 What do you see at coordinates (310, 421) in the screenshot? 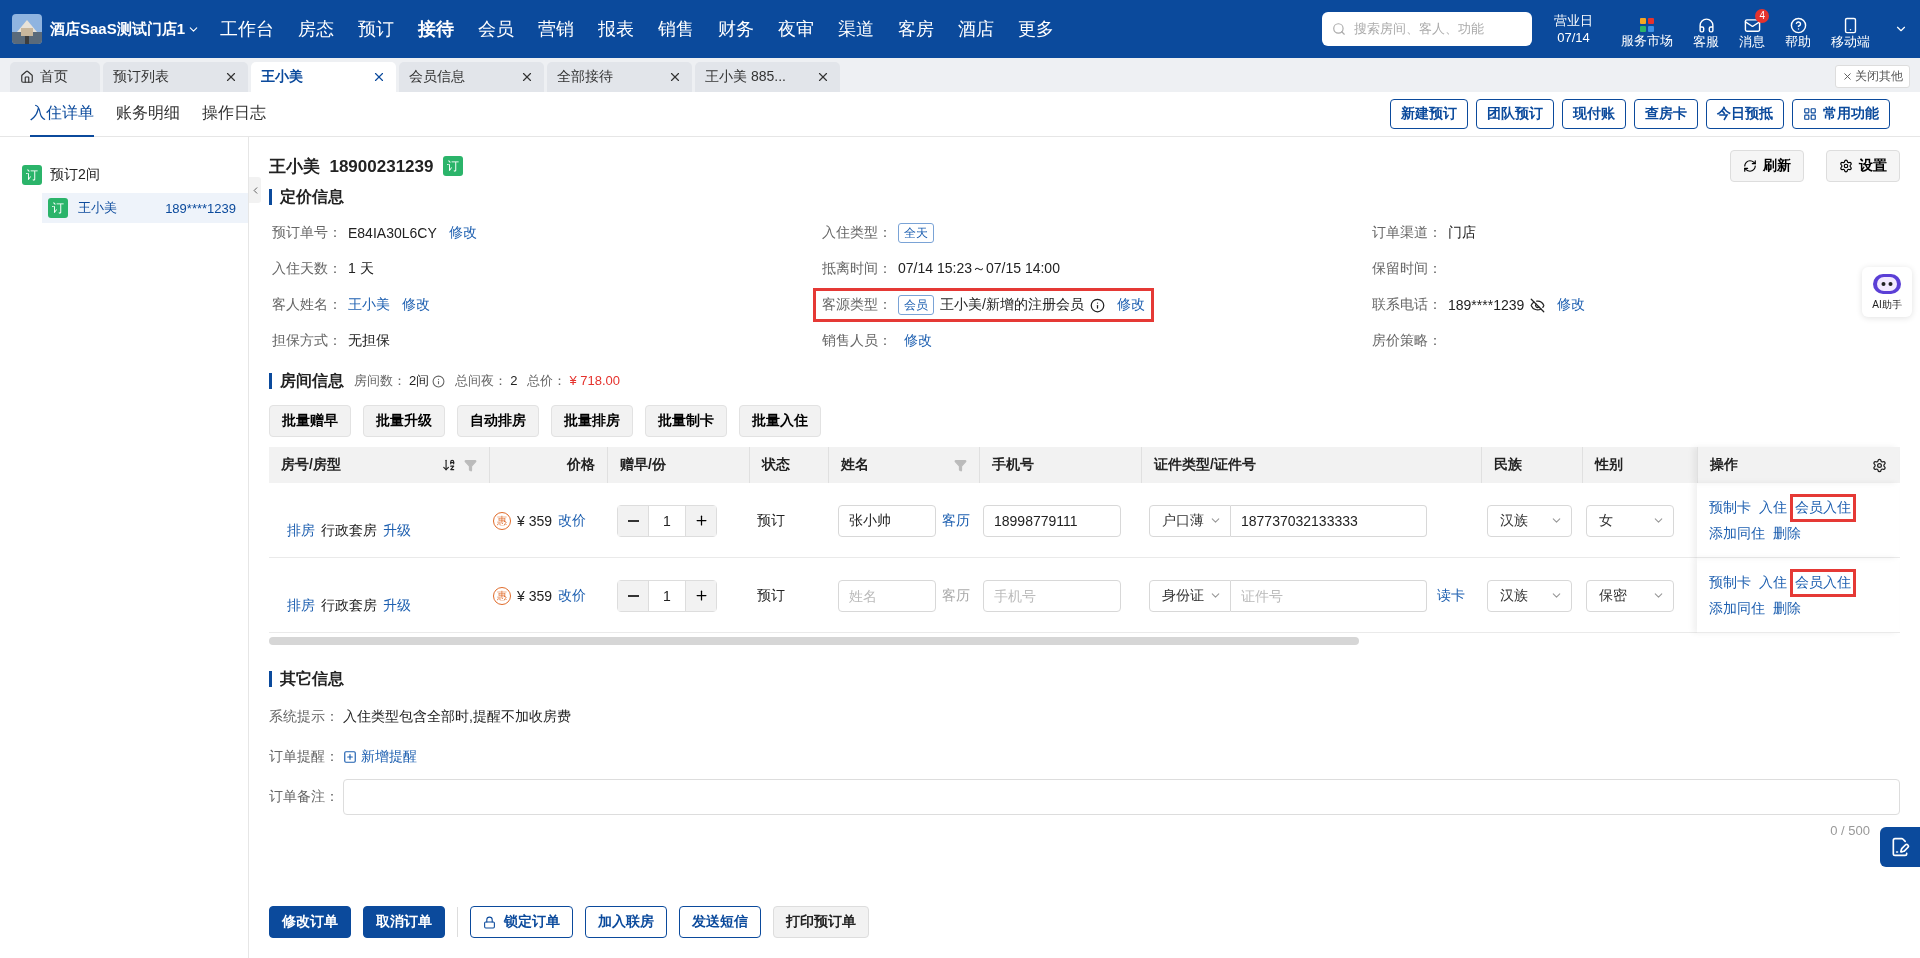
I see `batch-button: 批量赠早` at bounding box center [310, 421].